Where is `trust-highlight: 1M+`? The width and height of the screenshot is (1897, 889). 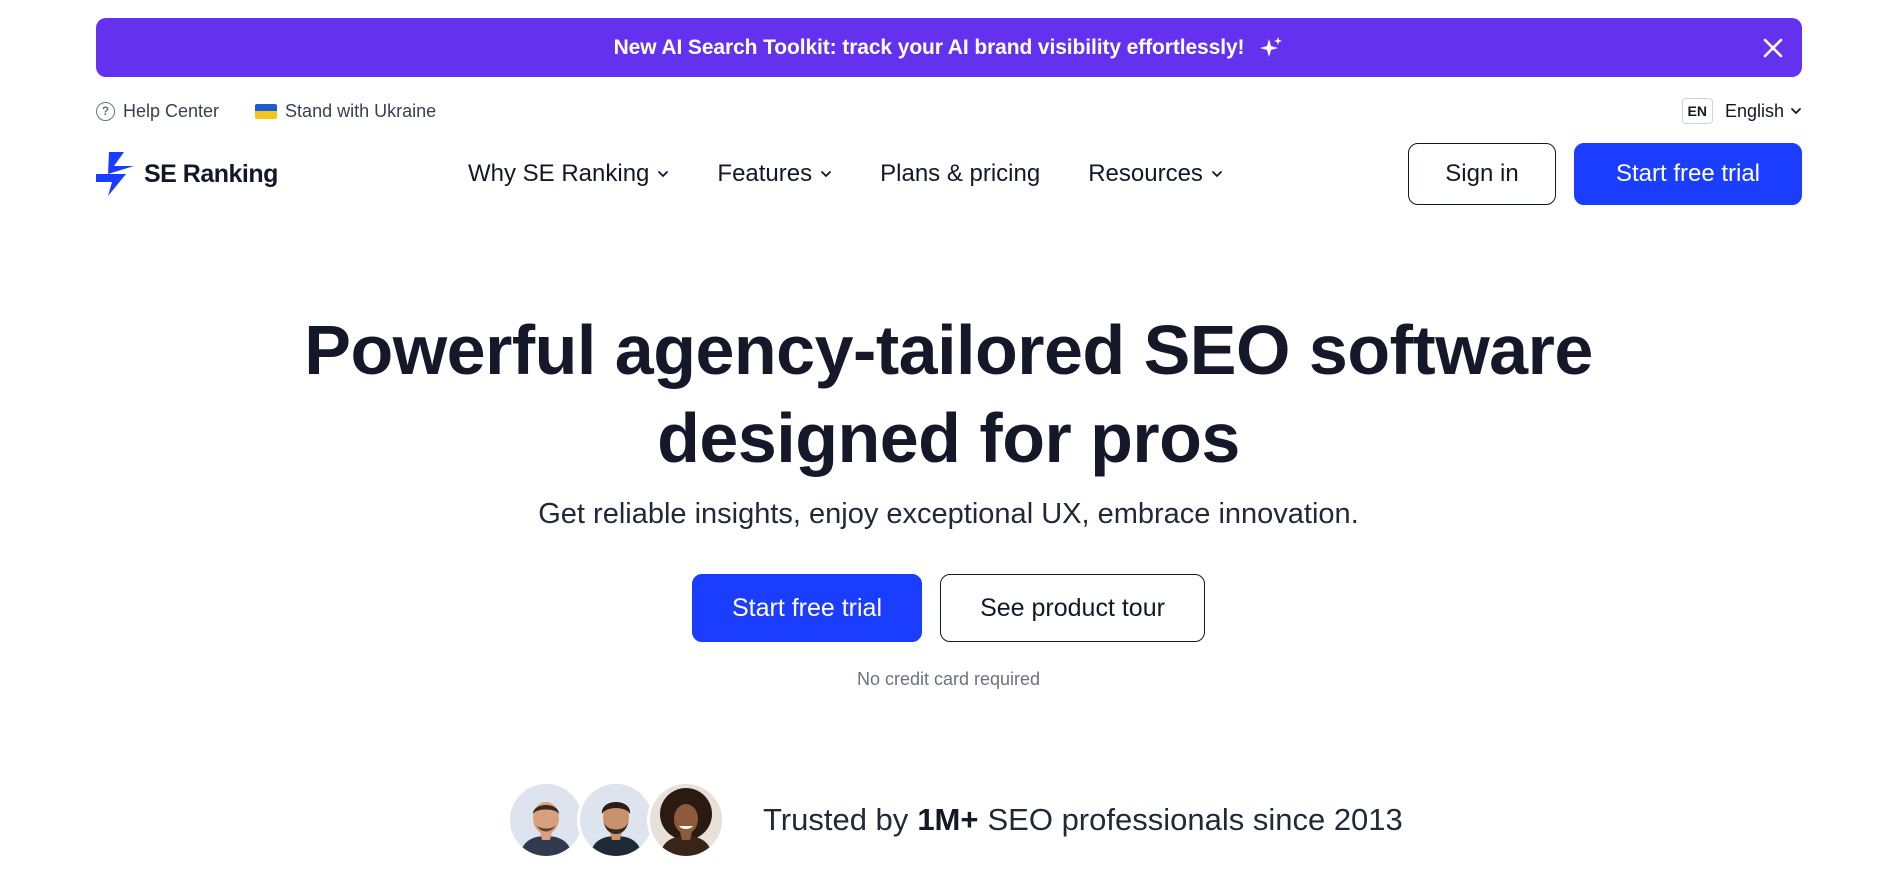
trust-highlight: 1M+ is located at coordinates (948, 819).